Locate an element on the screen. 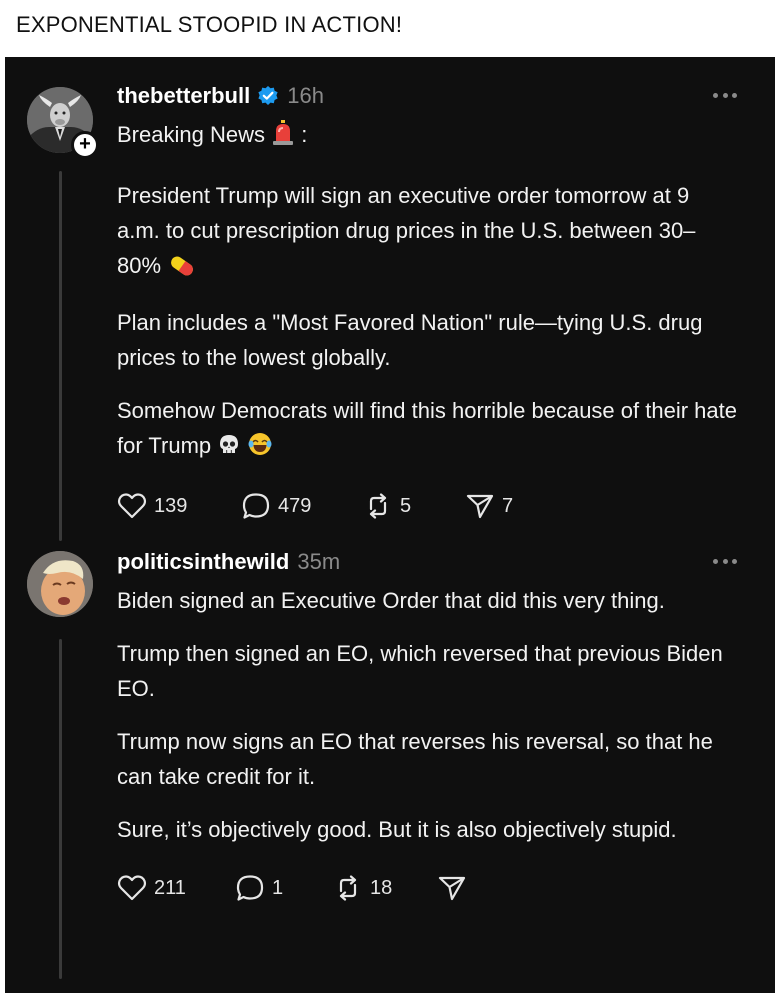 This screenshot has height=1000, width=779. reply-button: 1 is located at coordinates (284, 888).